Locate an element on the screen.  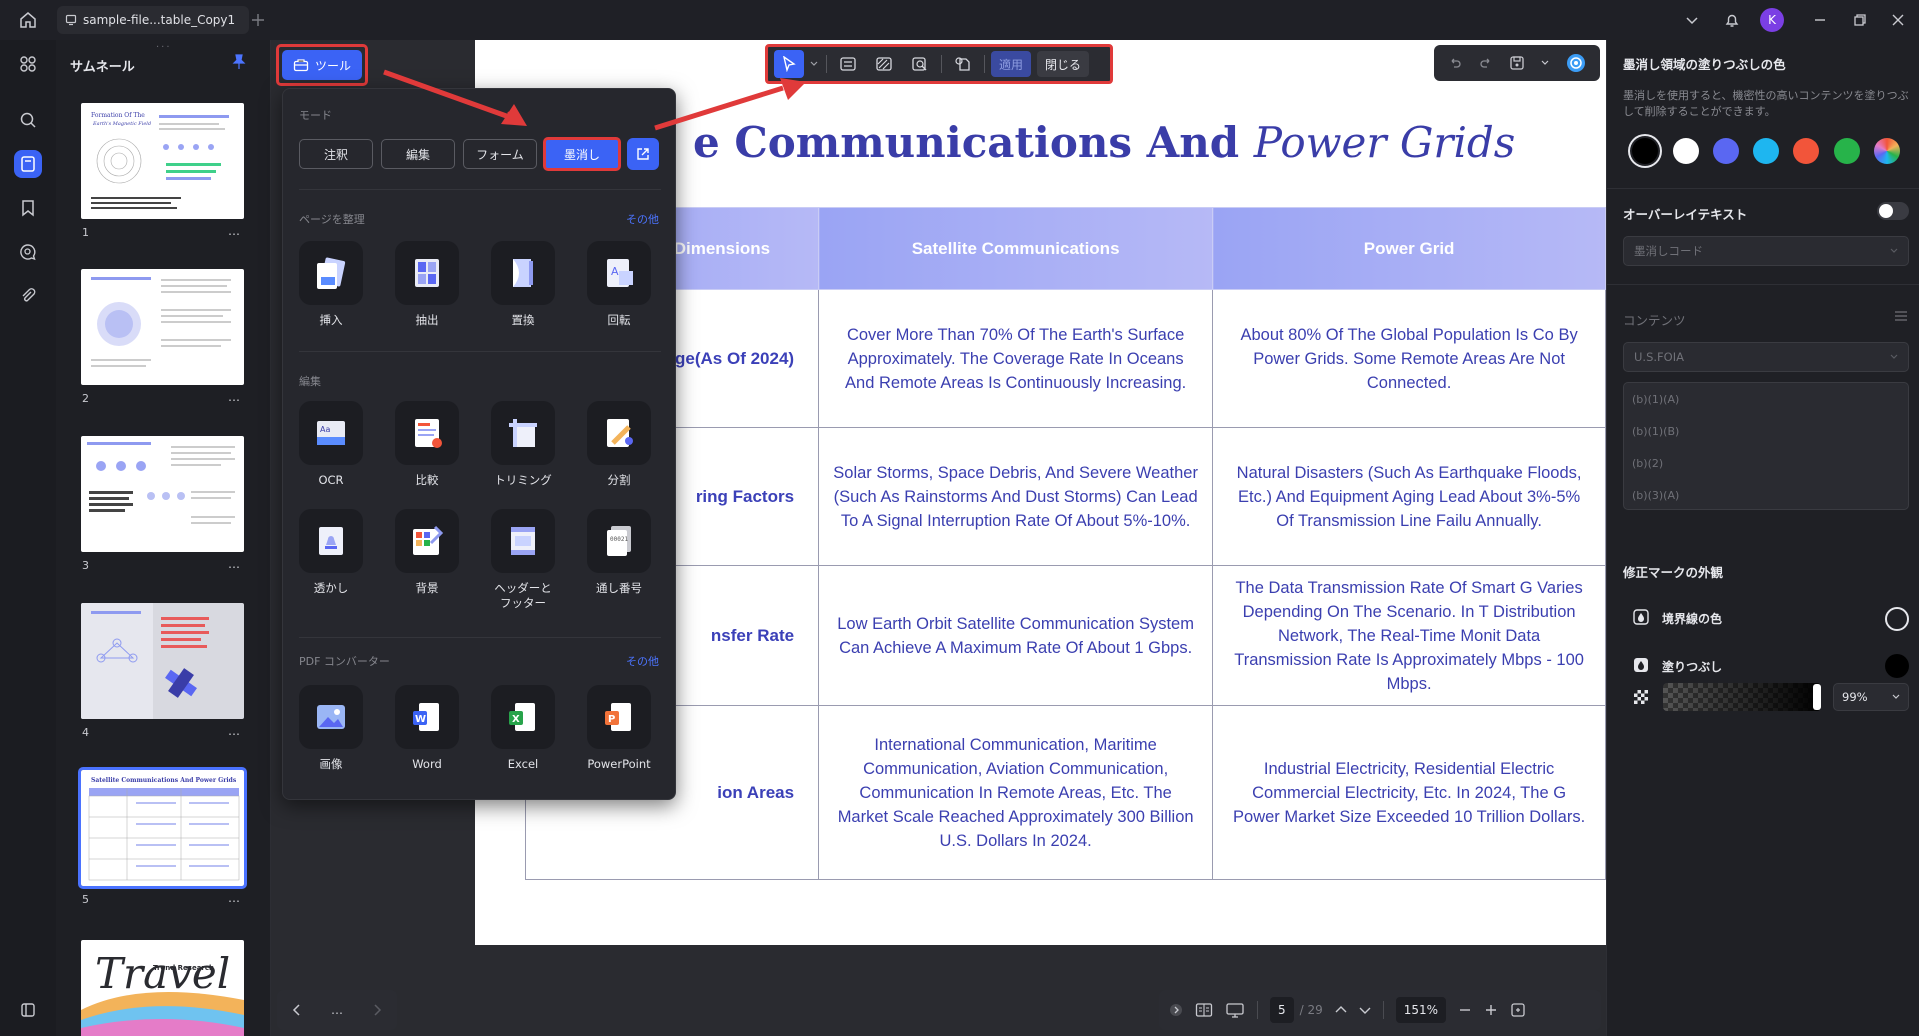
tool-bates-number: 00021 通し番号 is located at coordinates (619, 552).